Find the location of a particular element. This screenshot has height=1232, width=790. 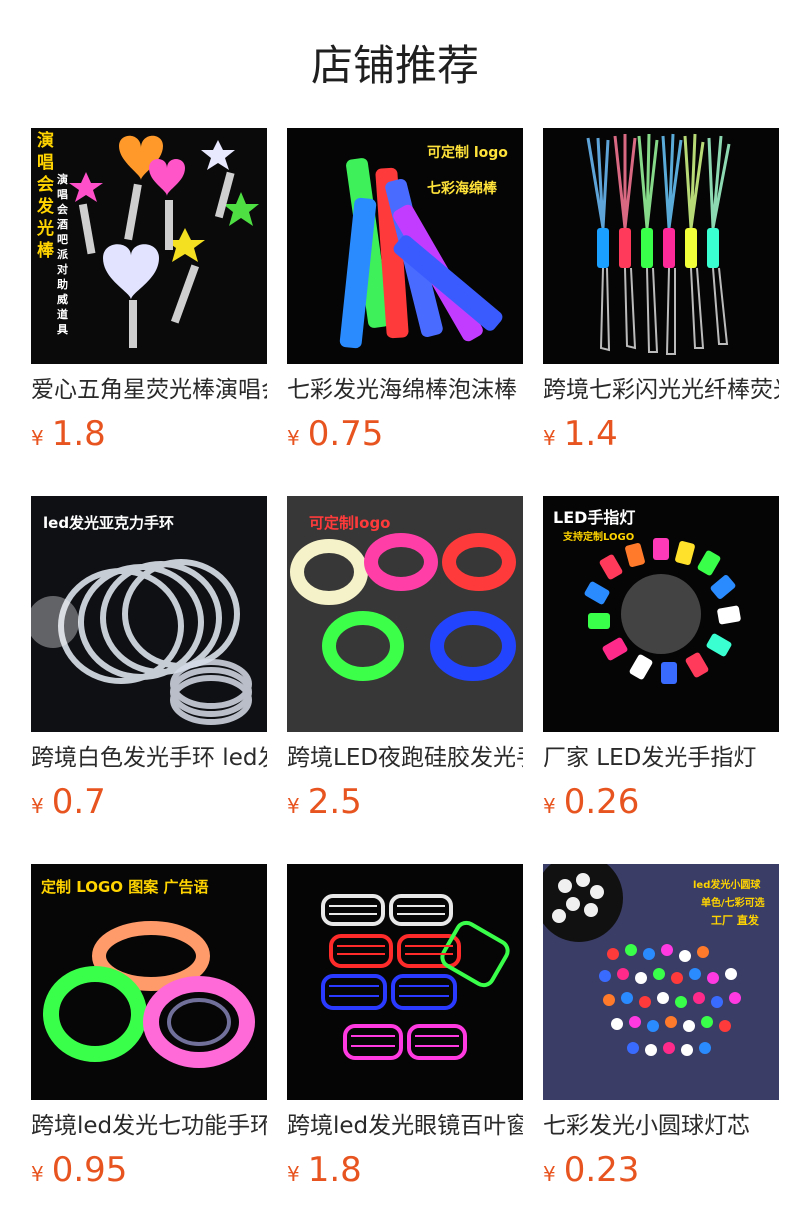

image-caption: 工厂 直发 is located at coordinates (735, 920).